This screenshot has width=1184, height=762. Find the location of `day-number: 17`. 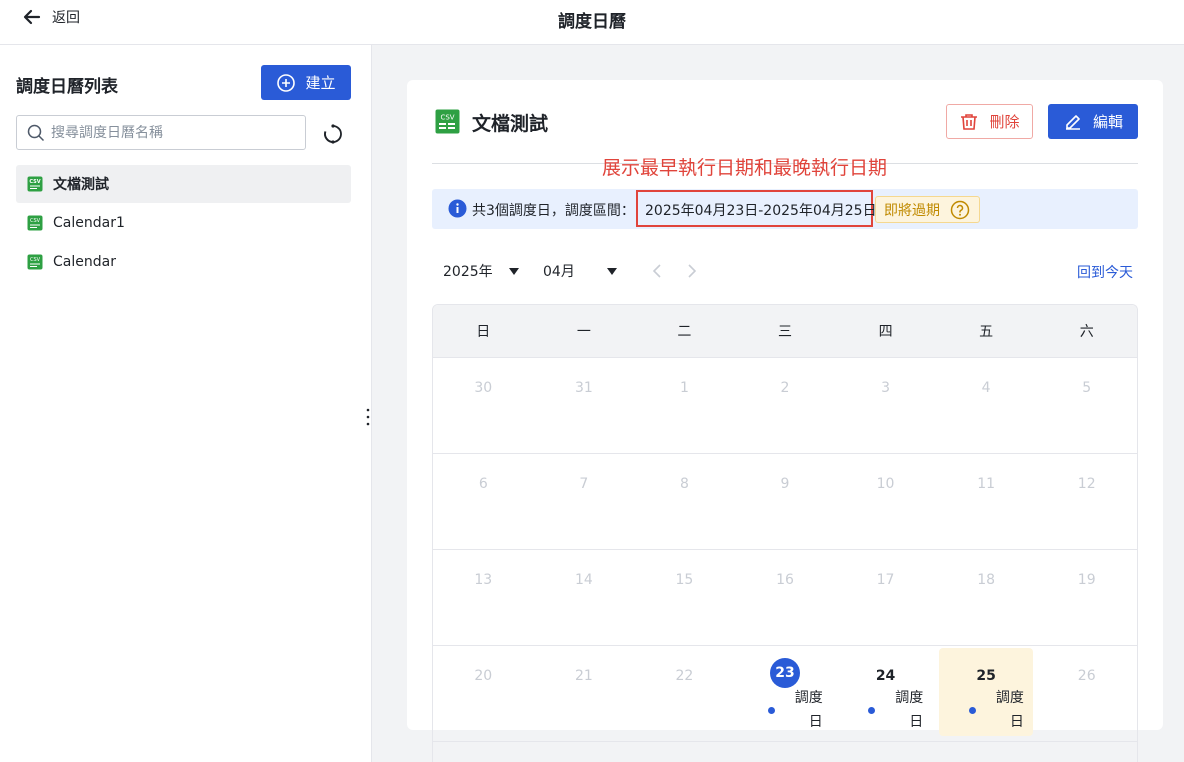

day-number: 17 is located at coordinates (885, 580).